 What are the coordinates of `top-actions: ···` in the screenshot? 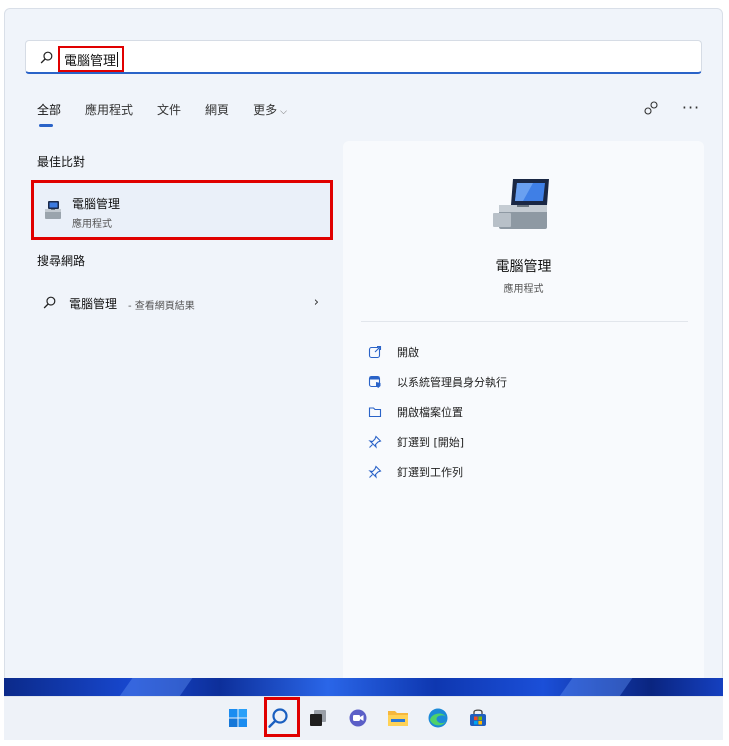 It's located at (671, 108).